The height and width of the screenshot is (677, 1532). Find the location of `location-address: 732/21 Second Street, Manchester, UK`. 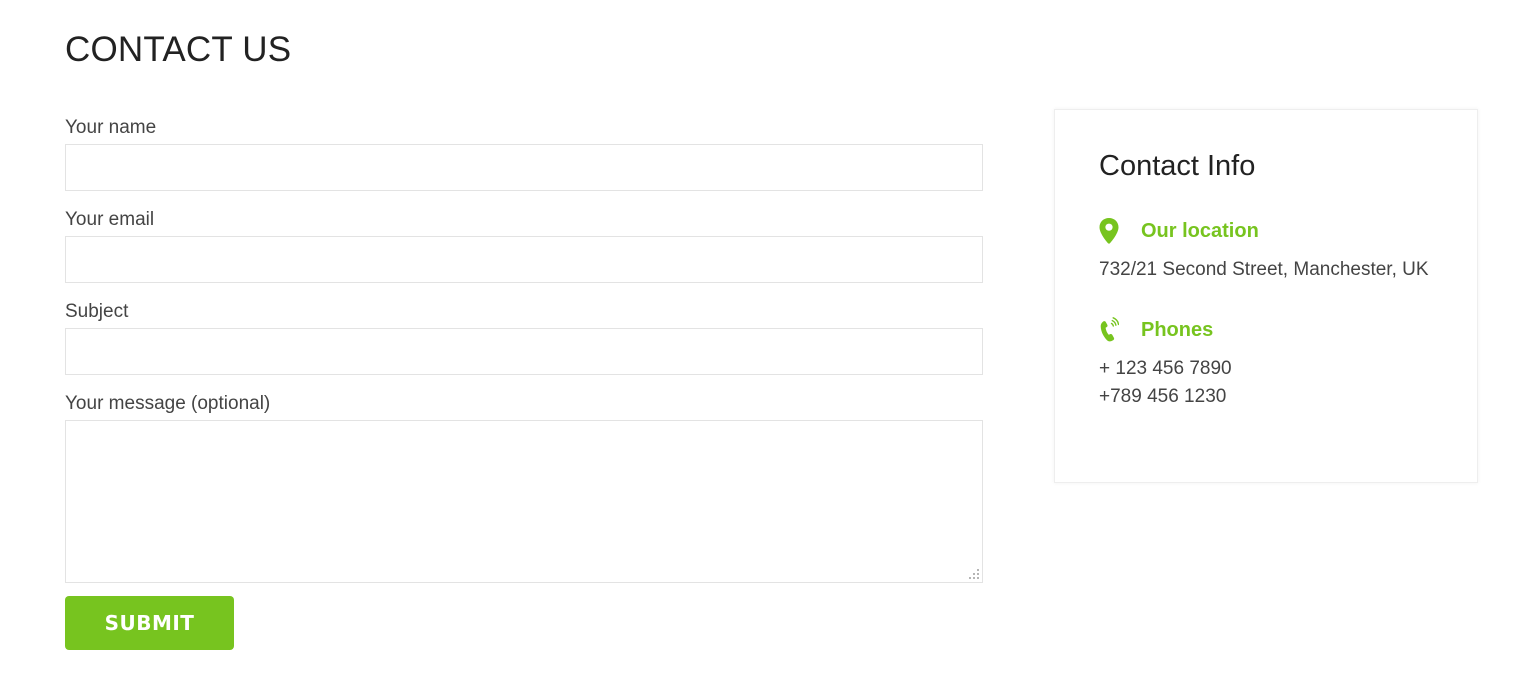

location-address: 732/21 Second Street, Manchester, UK is located at coordinates (1264, 269).